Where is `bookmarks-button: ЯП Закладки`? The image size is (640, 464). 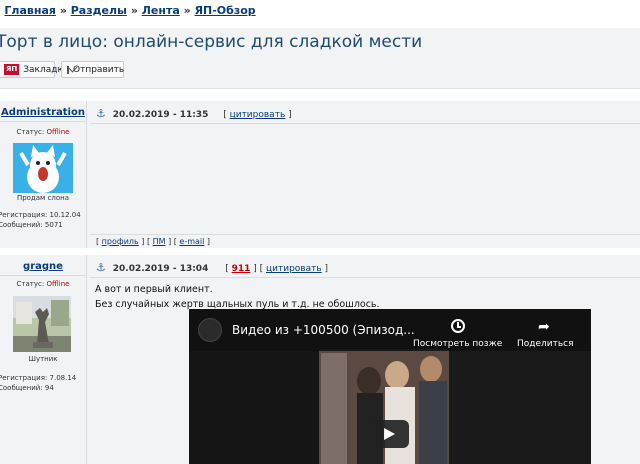 bookmarks-button: ЯП Закладки is located at coordinates (34, 69).